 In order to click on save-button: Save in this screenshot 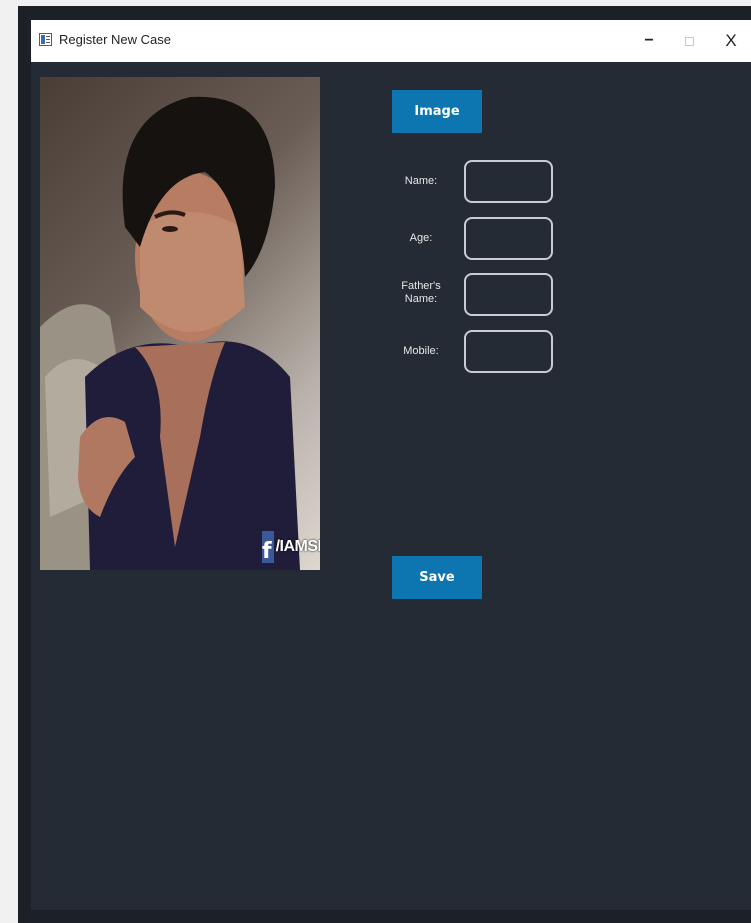, I will do `click(437, 577)`.